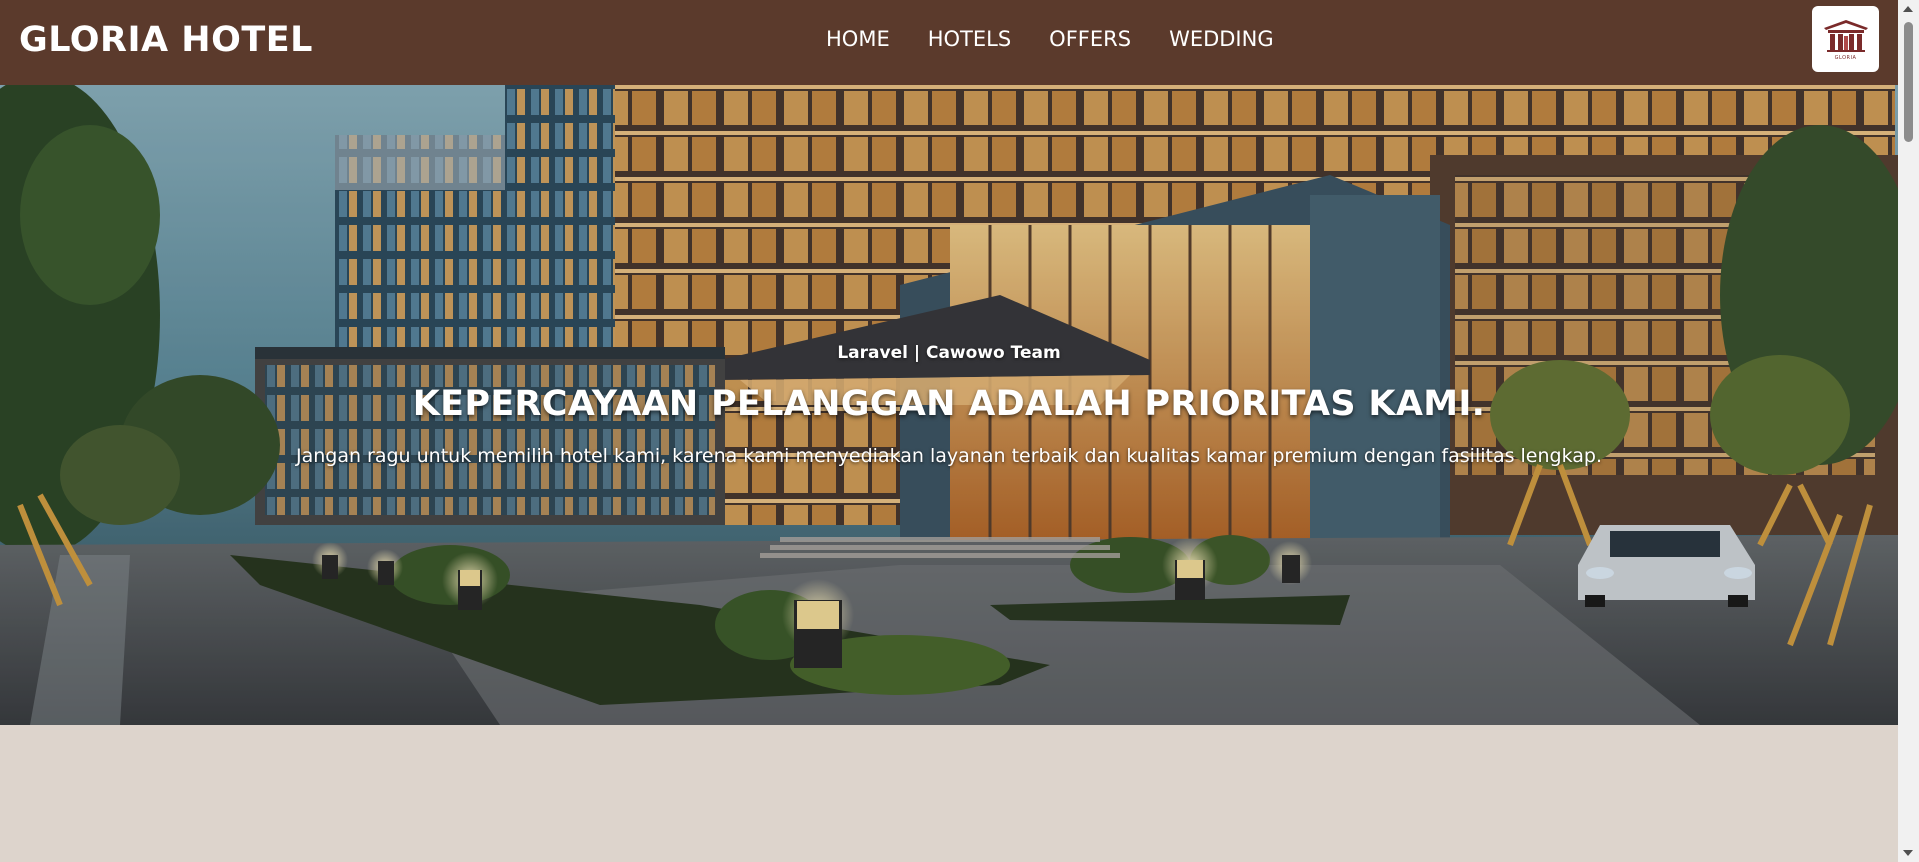 The height and width of the screenshot is (862, 1919). I want to click on scroll-down-arrow-icon, so click(1908, 853).